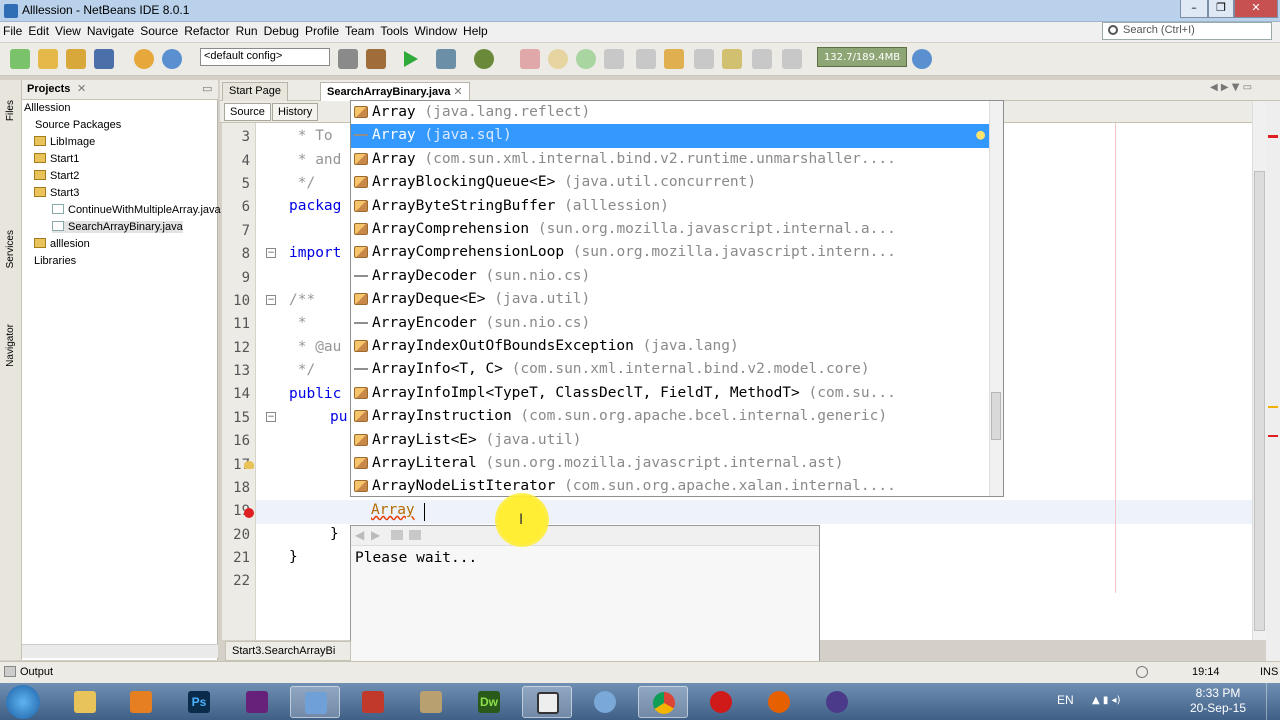 The image size is (1280, 720). I want to click on menu-team: Team, so click(359, 31).